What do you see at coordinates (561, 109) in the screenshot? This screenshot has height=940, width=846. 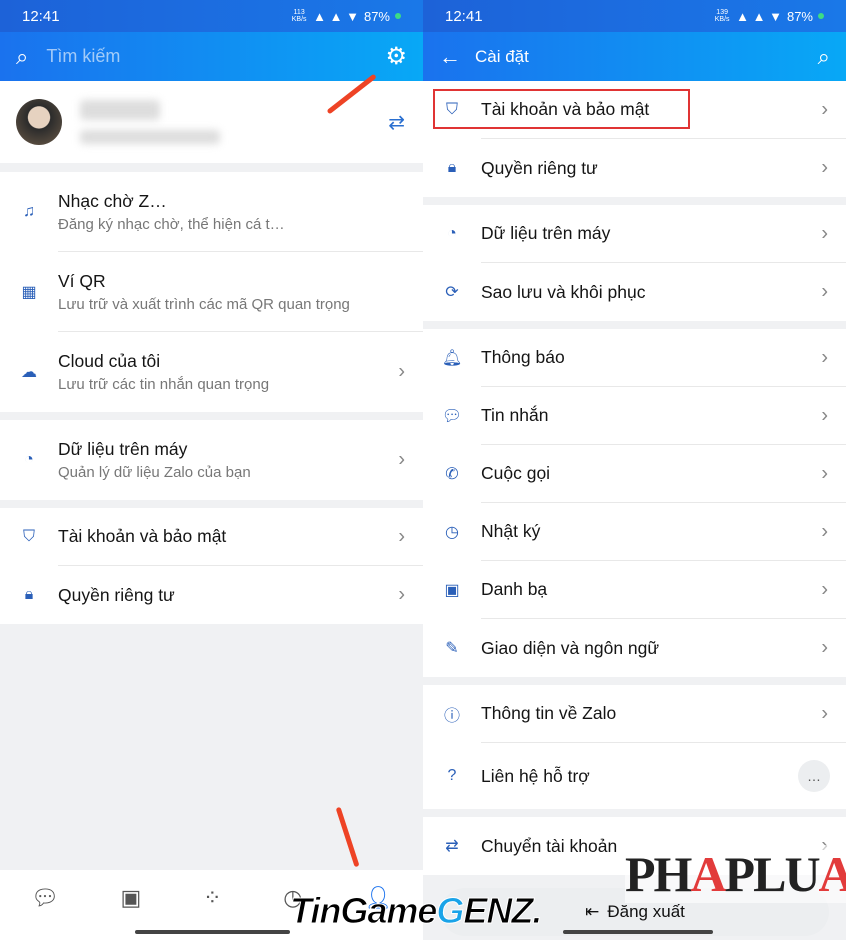 I see `highlight-box` at bounding box center [561, 109].